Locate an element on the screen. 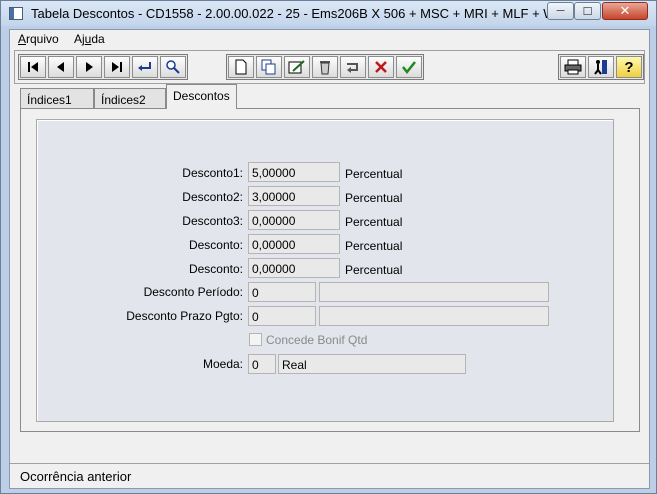 This screenshot has height=494, width=657. new-icon is located at coordinates (241, 67).